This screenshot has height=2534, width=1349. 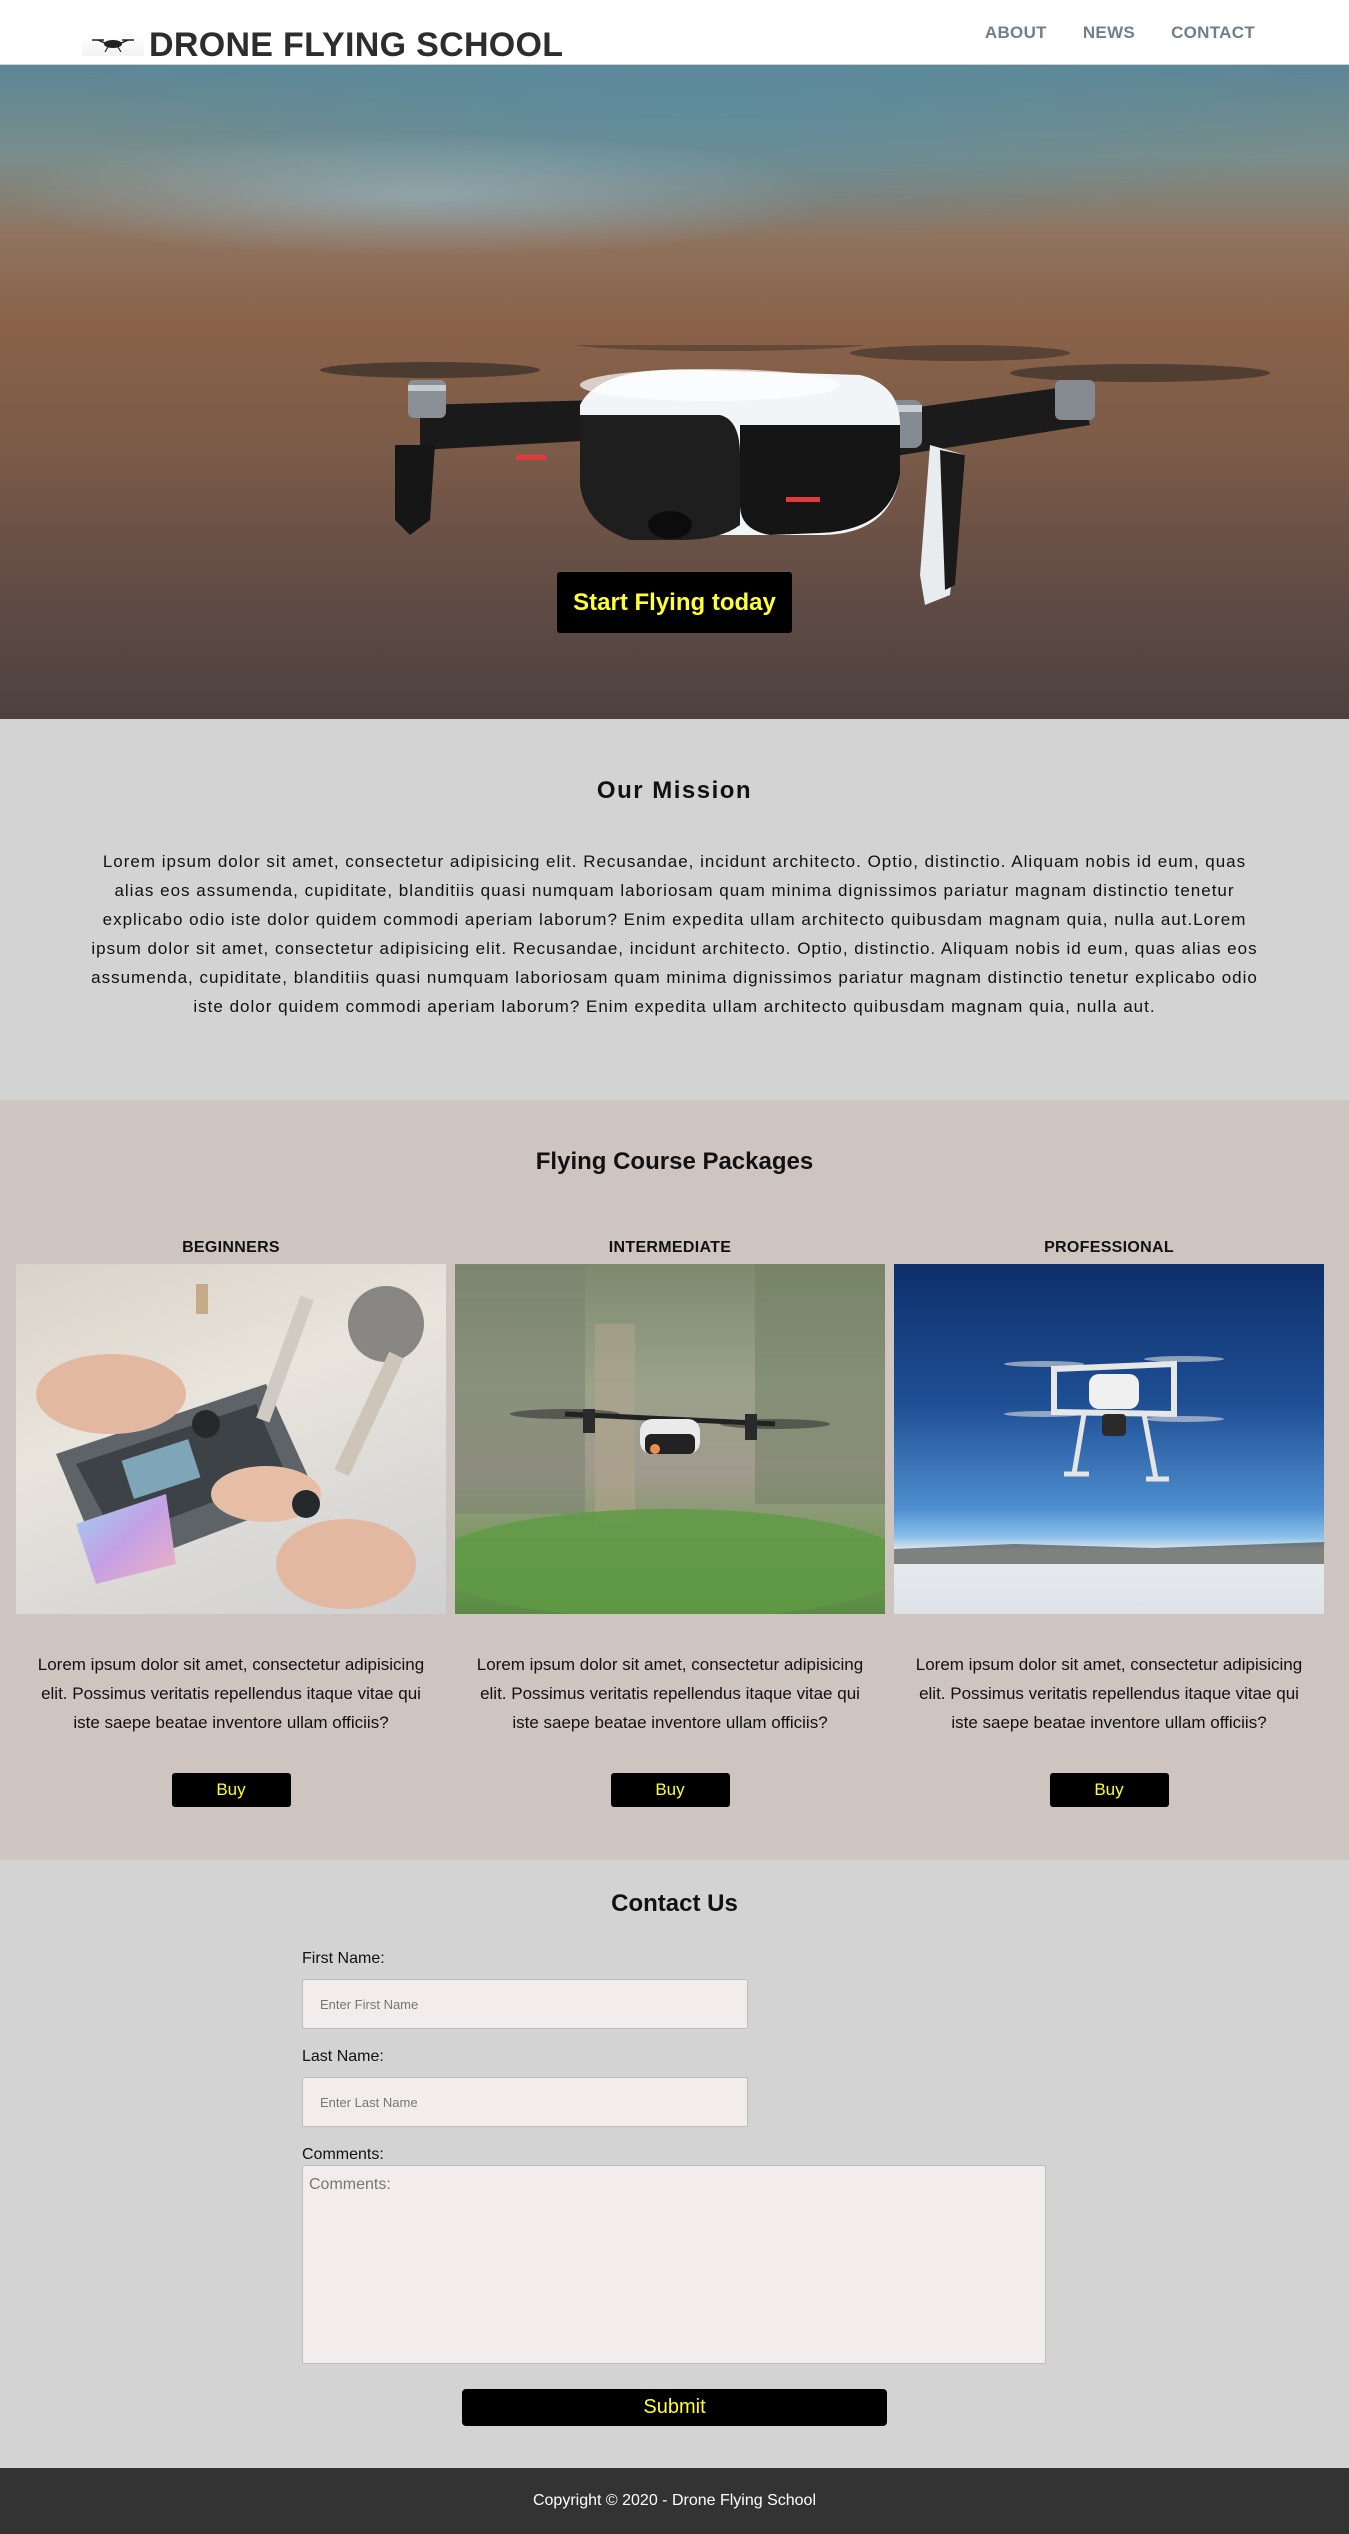 What do you see at coordinates (1109, 1247) in the screenshot?
I see `package-name: PROFESSIONAL` at bounding box center [1109, 1247].